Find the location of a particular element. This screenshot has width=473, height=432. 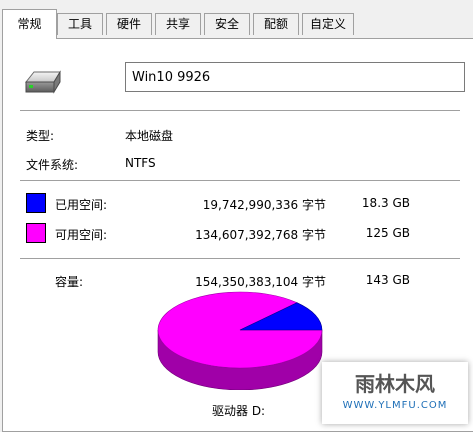

free-space-label: 可用空间: is located at coordinates (81, 235).